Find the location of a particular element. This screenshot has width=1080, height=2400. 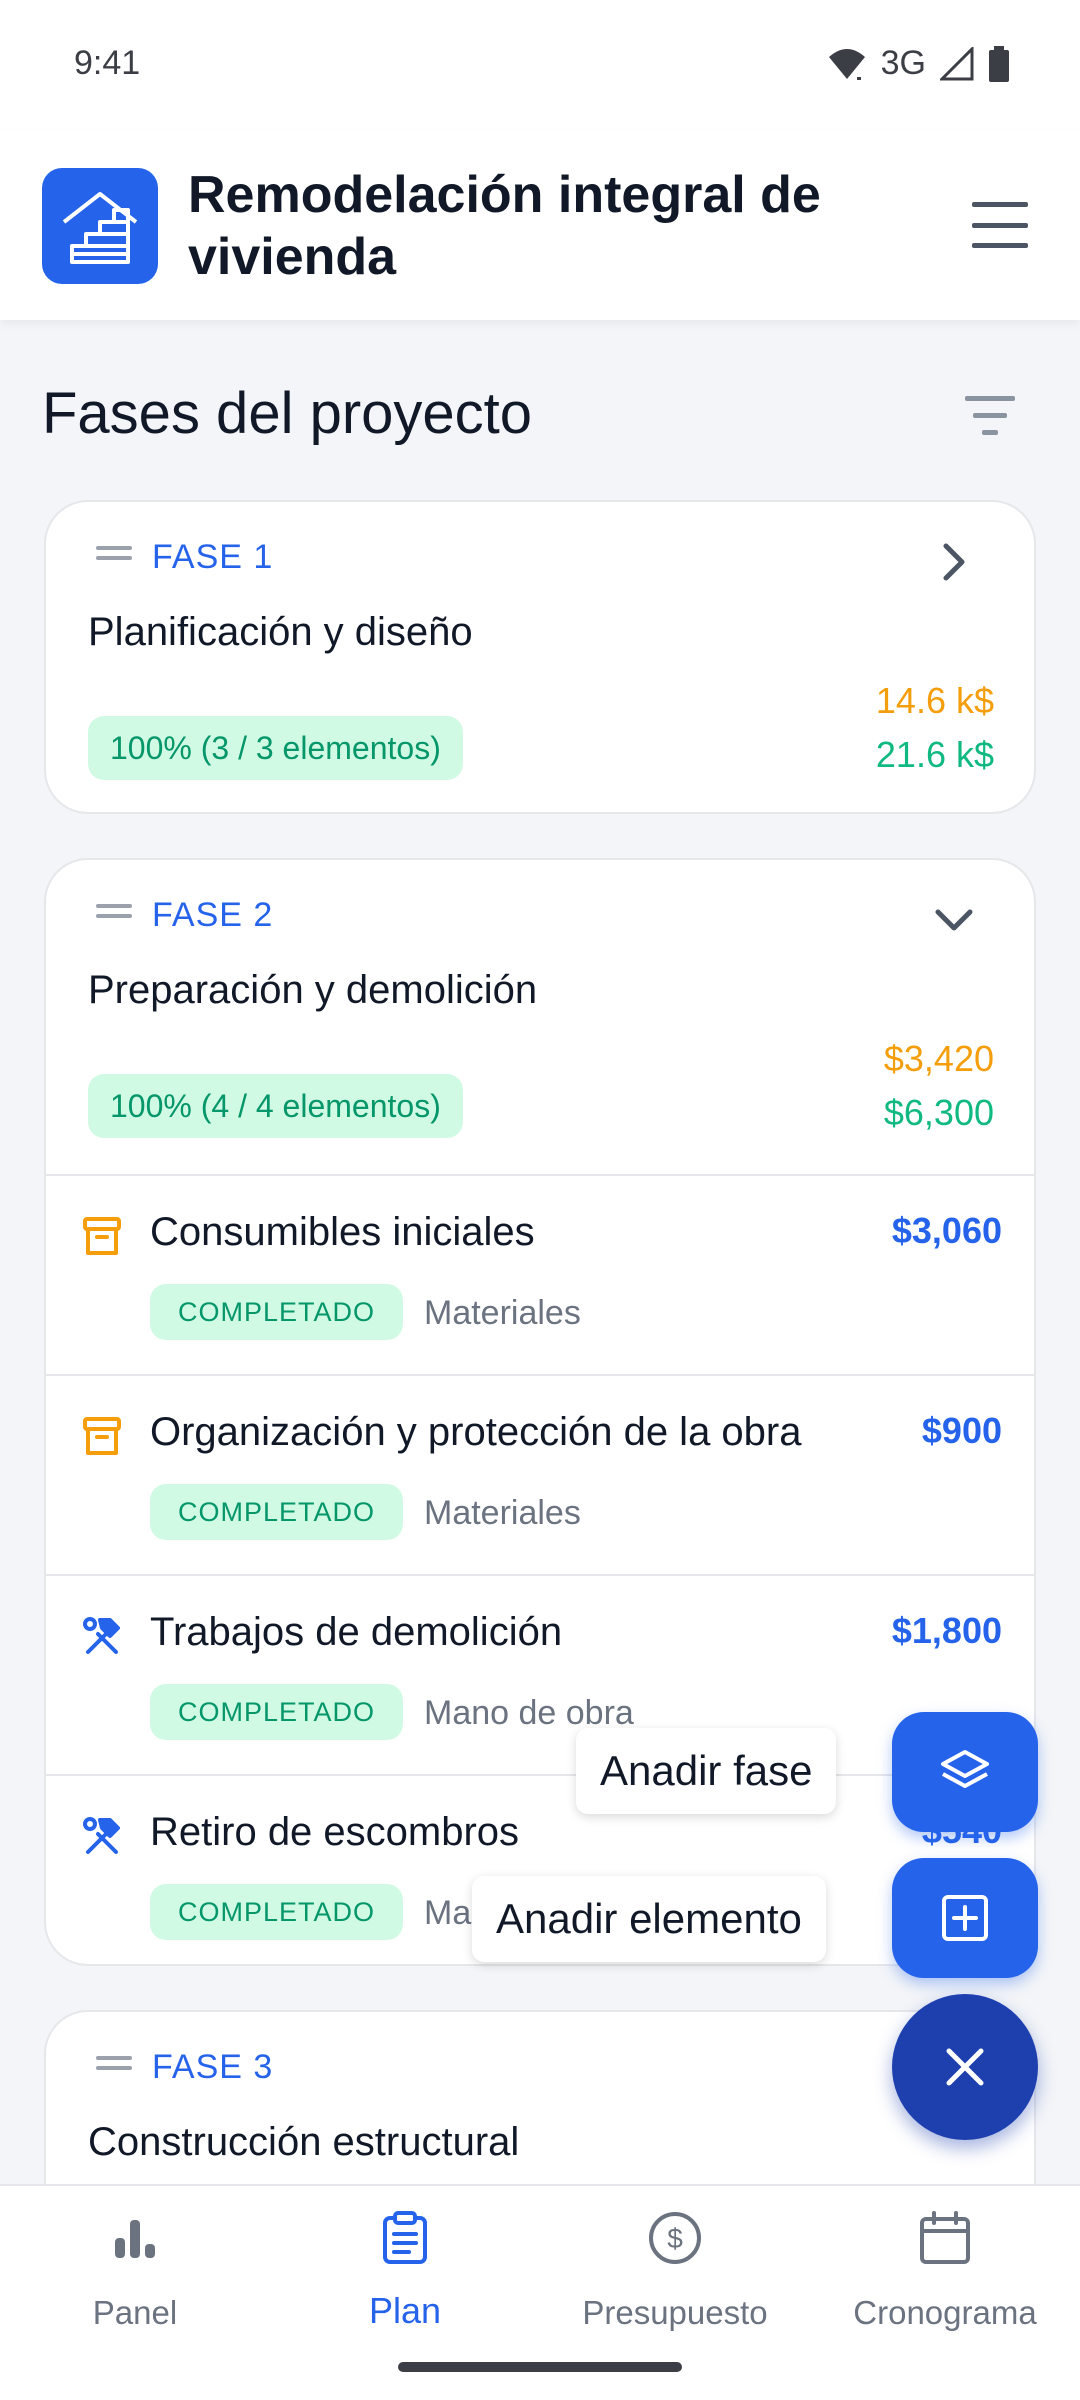

add-item-button is located at coordinates (965, 1918).